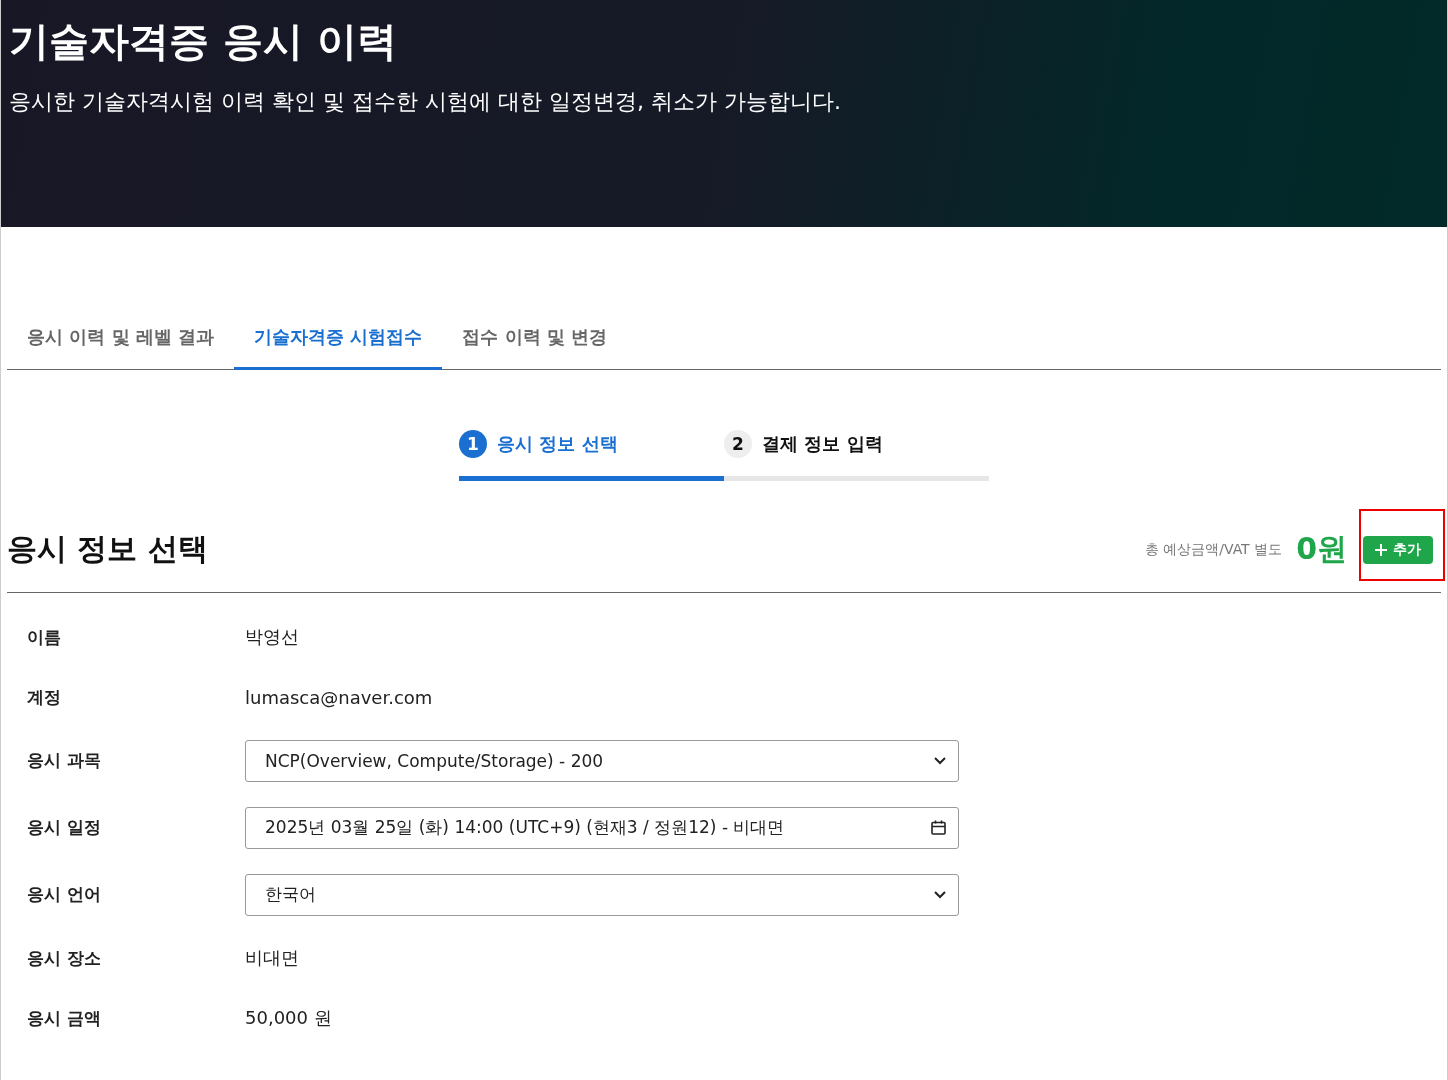 Image resolution: width=1448 pixels, height=1080 pixels. I want to click on field-value: 박영선, so click(272, 636).